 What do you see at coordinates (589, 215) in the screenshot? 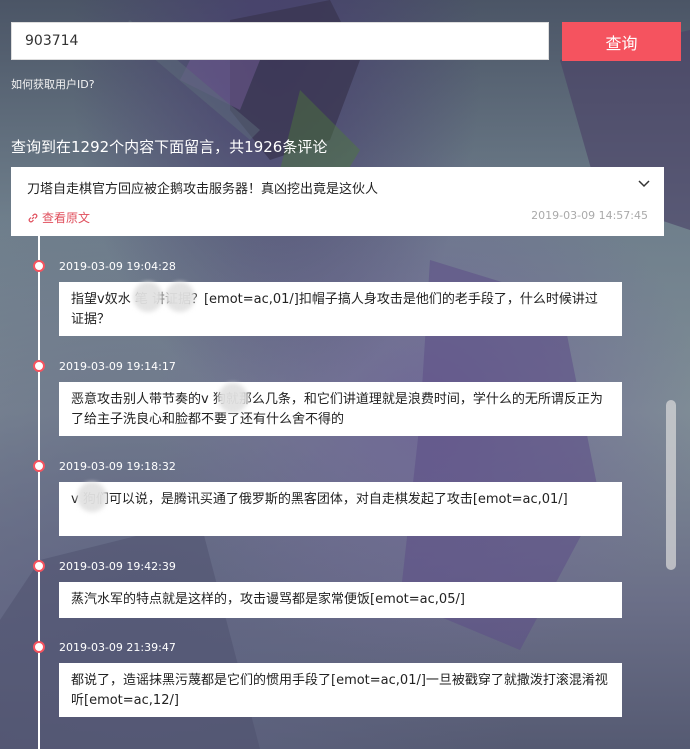
I see `content-time: 2019-03-09 14:57:45` at bounding box center [589, 215].